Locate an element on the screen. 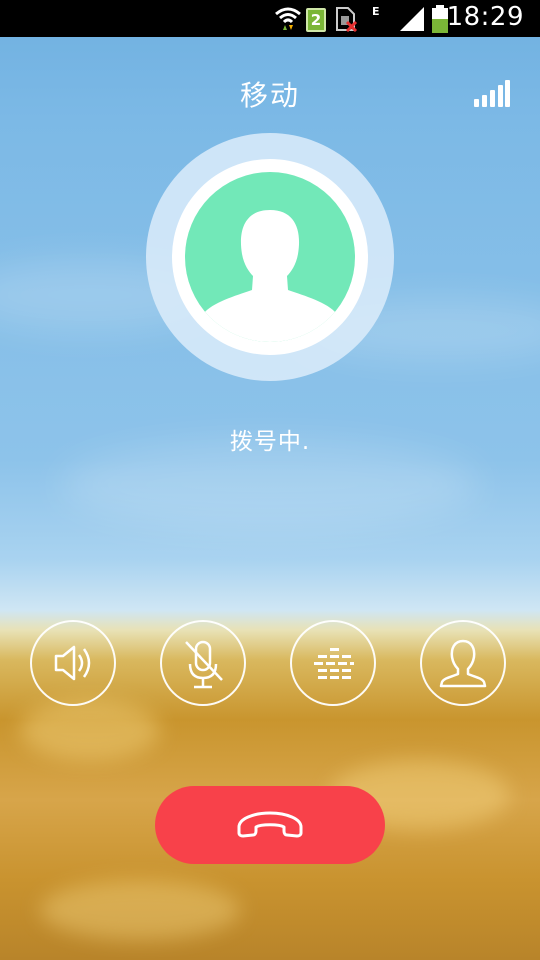 The image size is (540, 960). microphone-muted-icon is located at coordinates (204, 664).